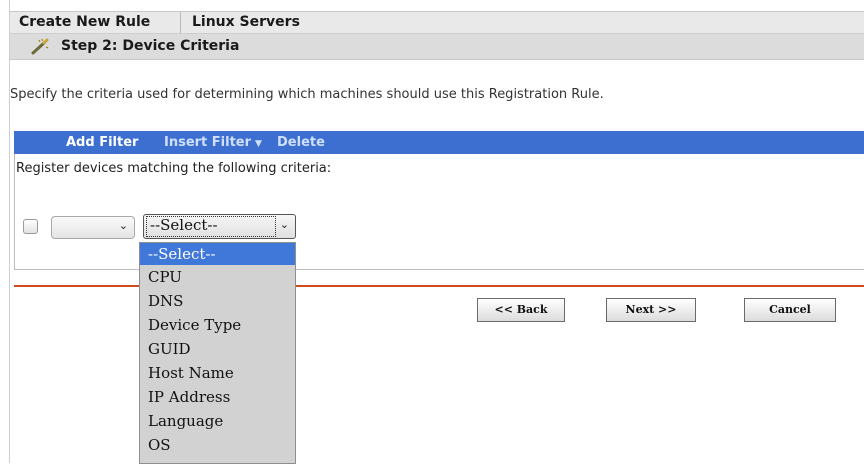 This screenshot has width=864, height=464. I want to click on field-select-value: --Select--, so click(184, 225).